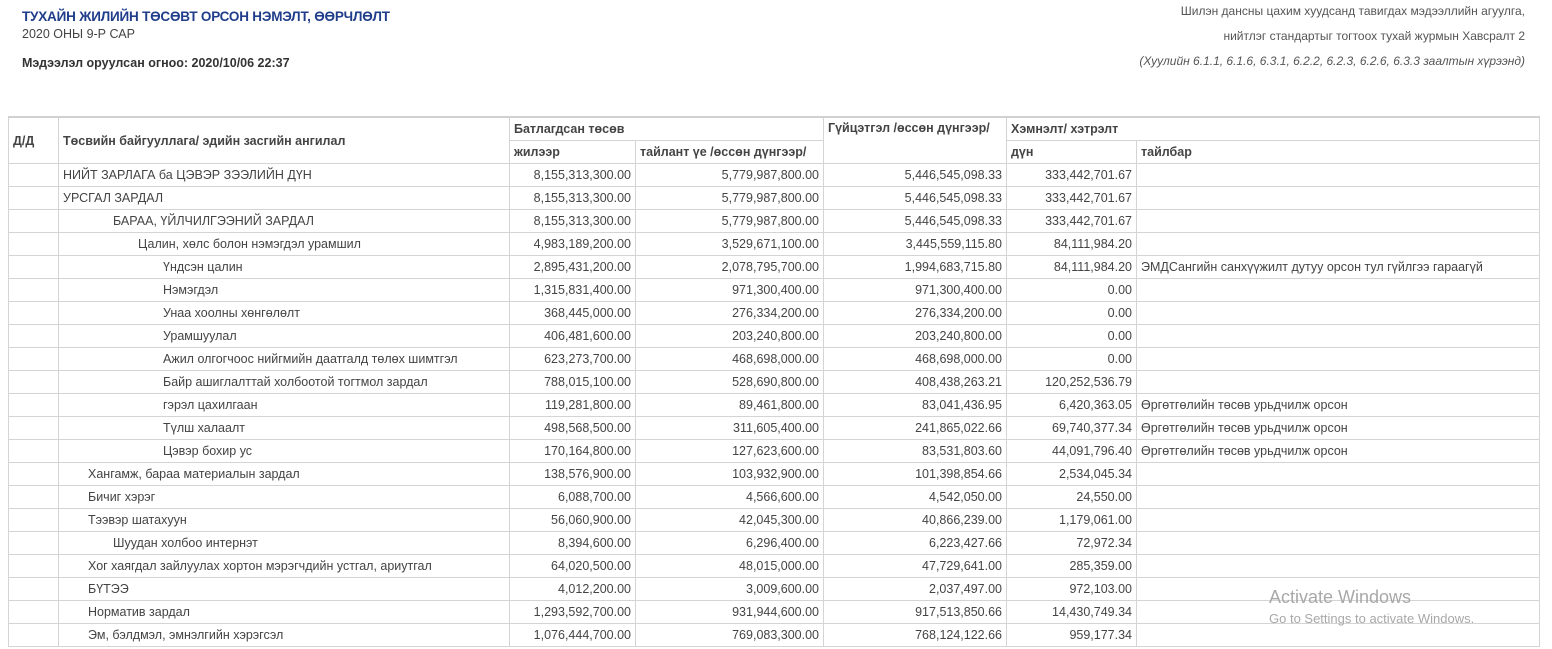 The image size is (1552, 649). I want to click on row-amount-cell: 285,359.00, so click(1071, 566).